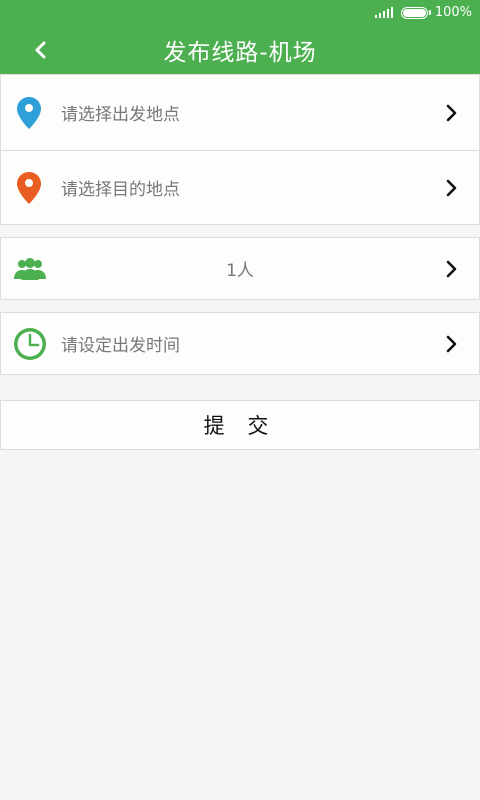 The image size is (480, 800). Describe the element at coordinates (240, 187) in the screenshot. I see `destination-location-row: 请选择目的地点` at that location.